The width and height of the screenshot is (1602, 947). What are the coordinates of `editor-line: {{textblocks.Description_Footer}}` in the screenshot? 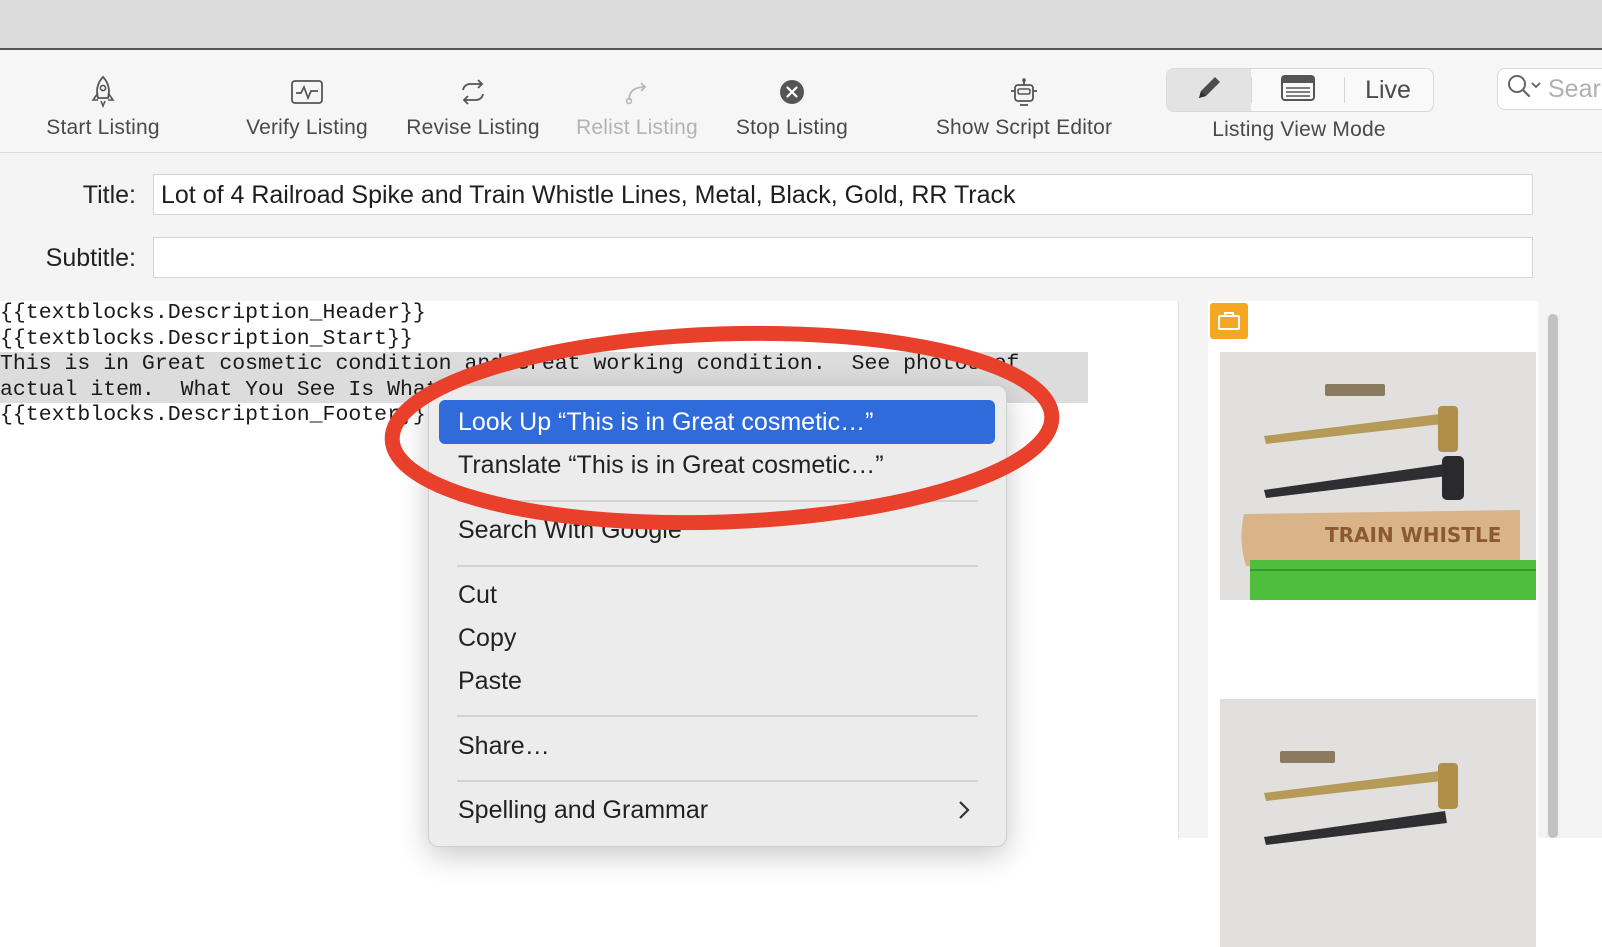 It's located at (213, 415).